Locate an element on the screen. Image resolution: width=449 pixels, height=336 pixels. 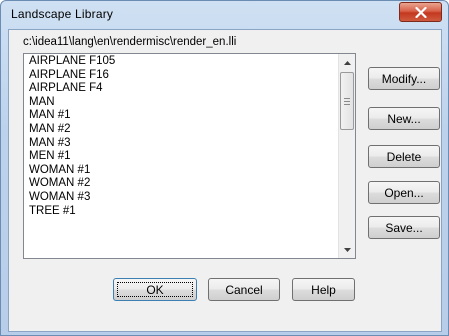
thumb-grip-icon is located at coordinates (347, 101).